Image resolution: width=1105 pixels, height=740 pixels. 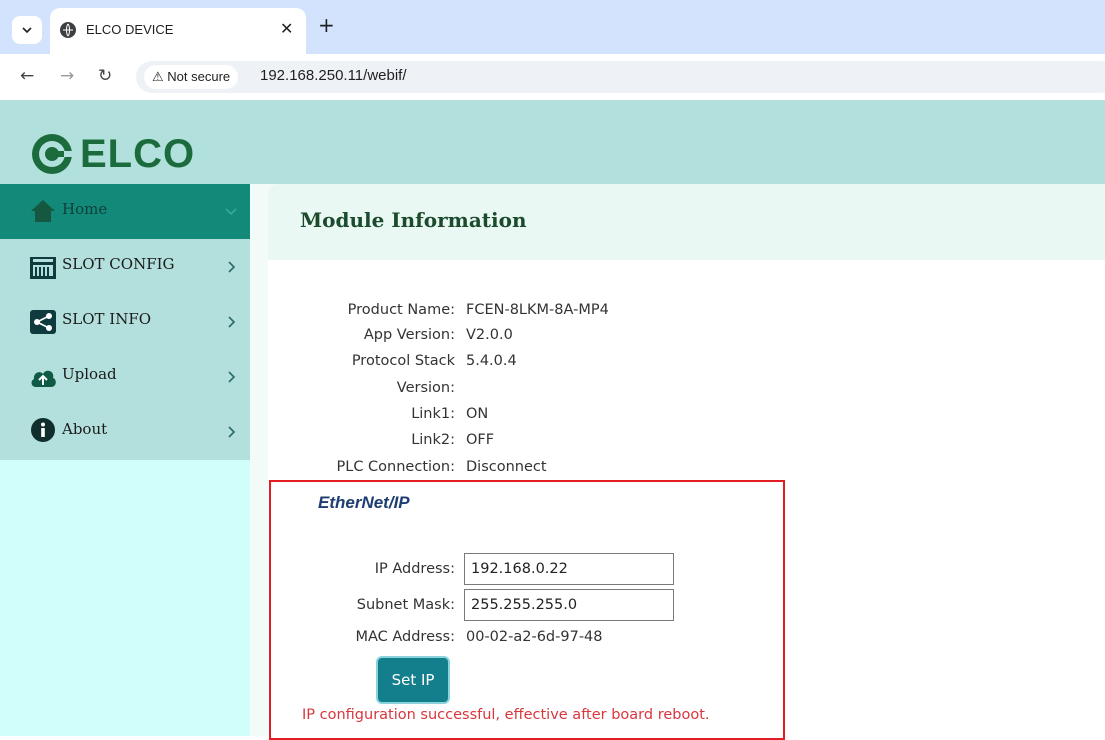 What do you see at coordinates (125, 376) in the screenshot?
I see `sidebar-item-upload: Upload` at bounding box center [125, 376].